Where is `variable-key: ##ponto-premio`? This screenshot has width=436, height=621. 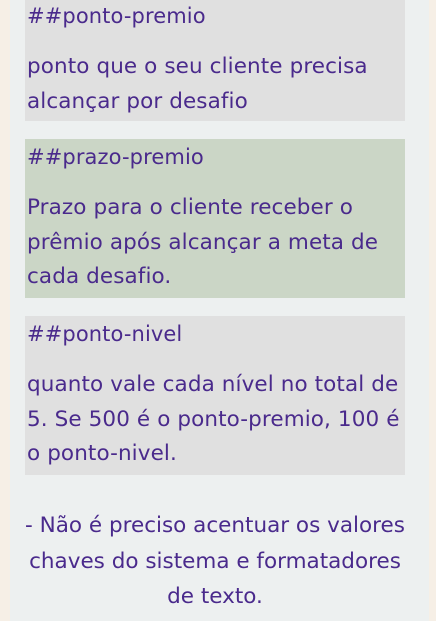
variable-key: ##ponto-premio is located at coordinates (116, 16).